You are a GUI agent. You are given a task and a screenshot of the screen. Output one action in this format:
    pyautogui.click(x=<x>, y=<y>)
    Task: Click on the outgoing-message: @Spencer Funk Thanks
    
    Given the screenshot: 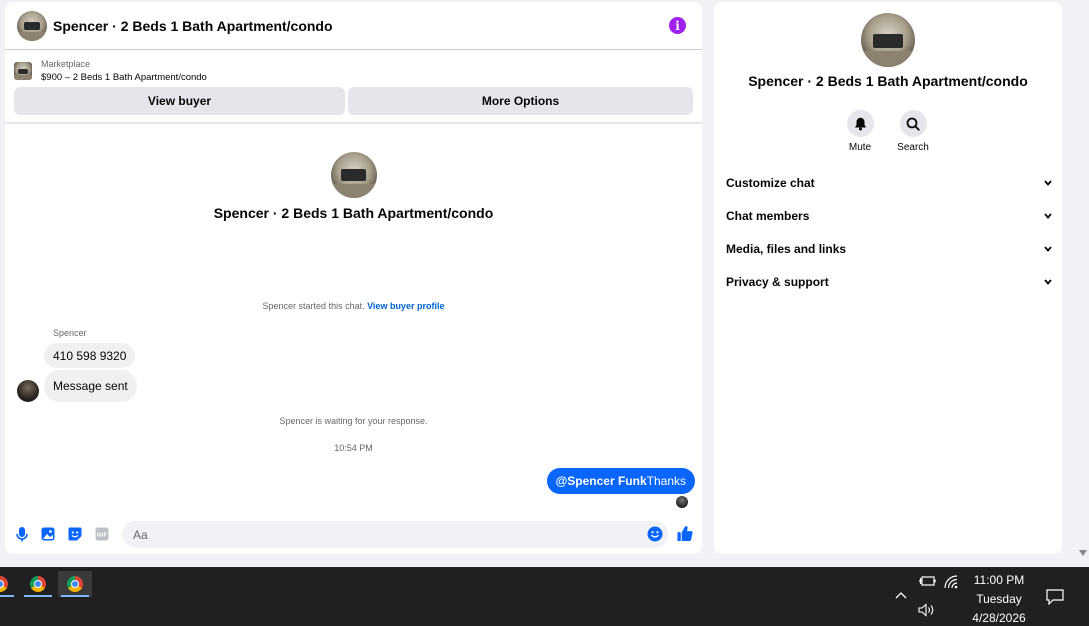 What is the action you would take?
    pyautogui.click(x=620, y=481)
    